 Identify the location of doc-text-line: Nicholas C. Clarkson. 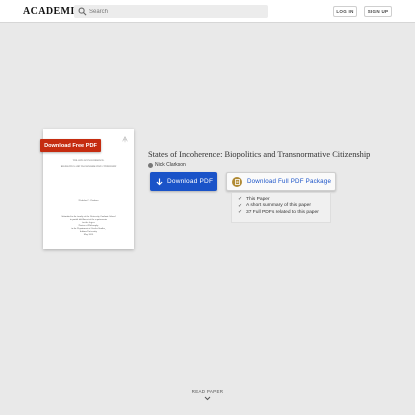
(88, 201).